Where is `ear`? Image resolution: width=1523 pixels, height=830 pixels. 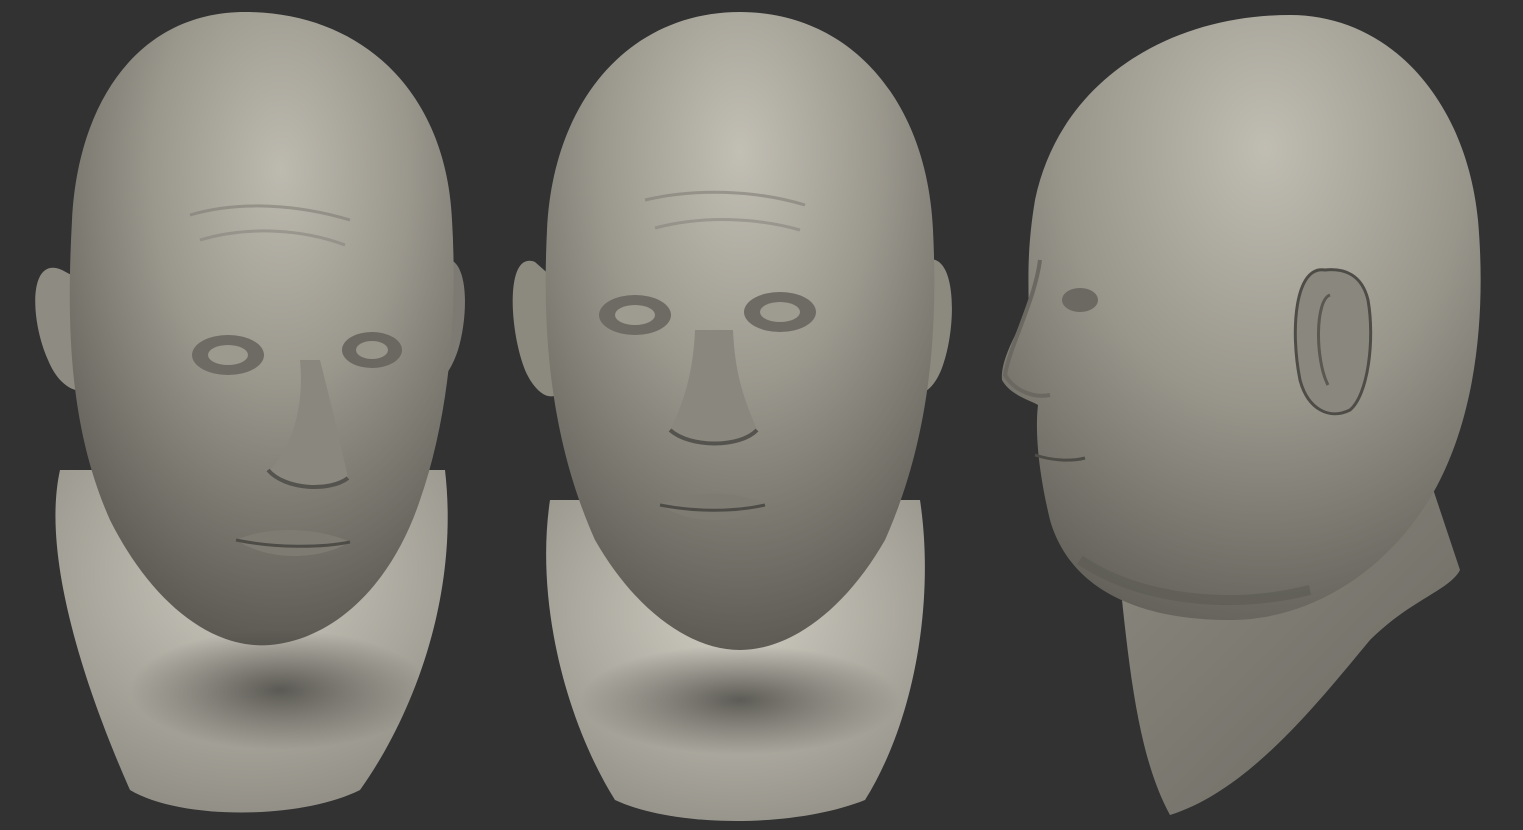
ear is located at coordinates (1333, 342).